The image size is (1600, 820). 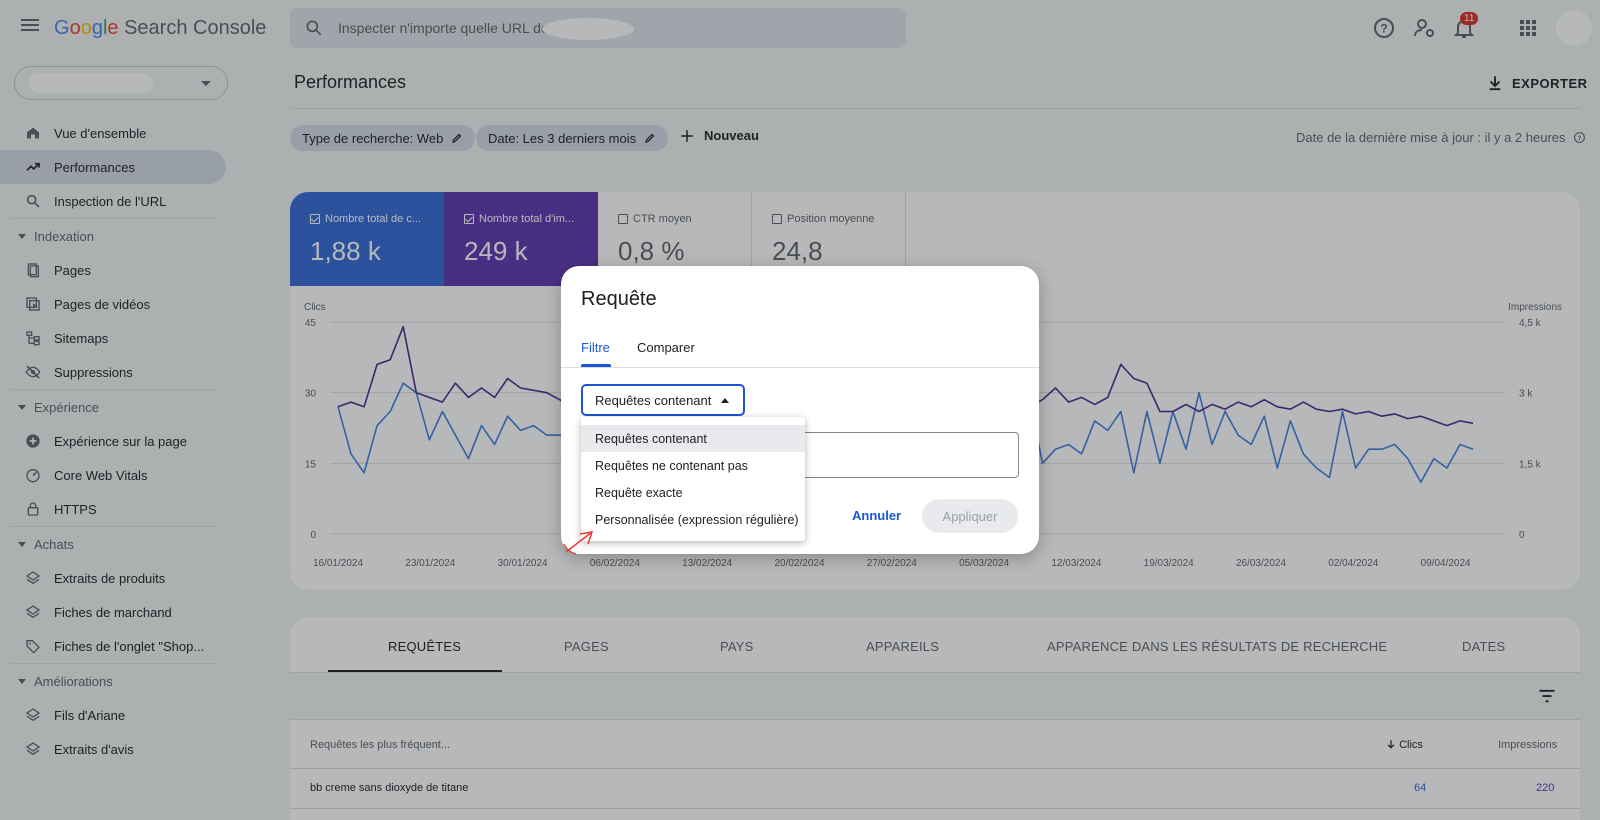 What do you see at coordinates (725, 400) in the screenshot?
I see `chevron-up-icon` at bounding box center [725, 400].